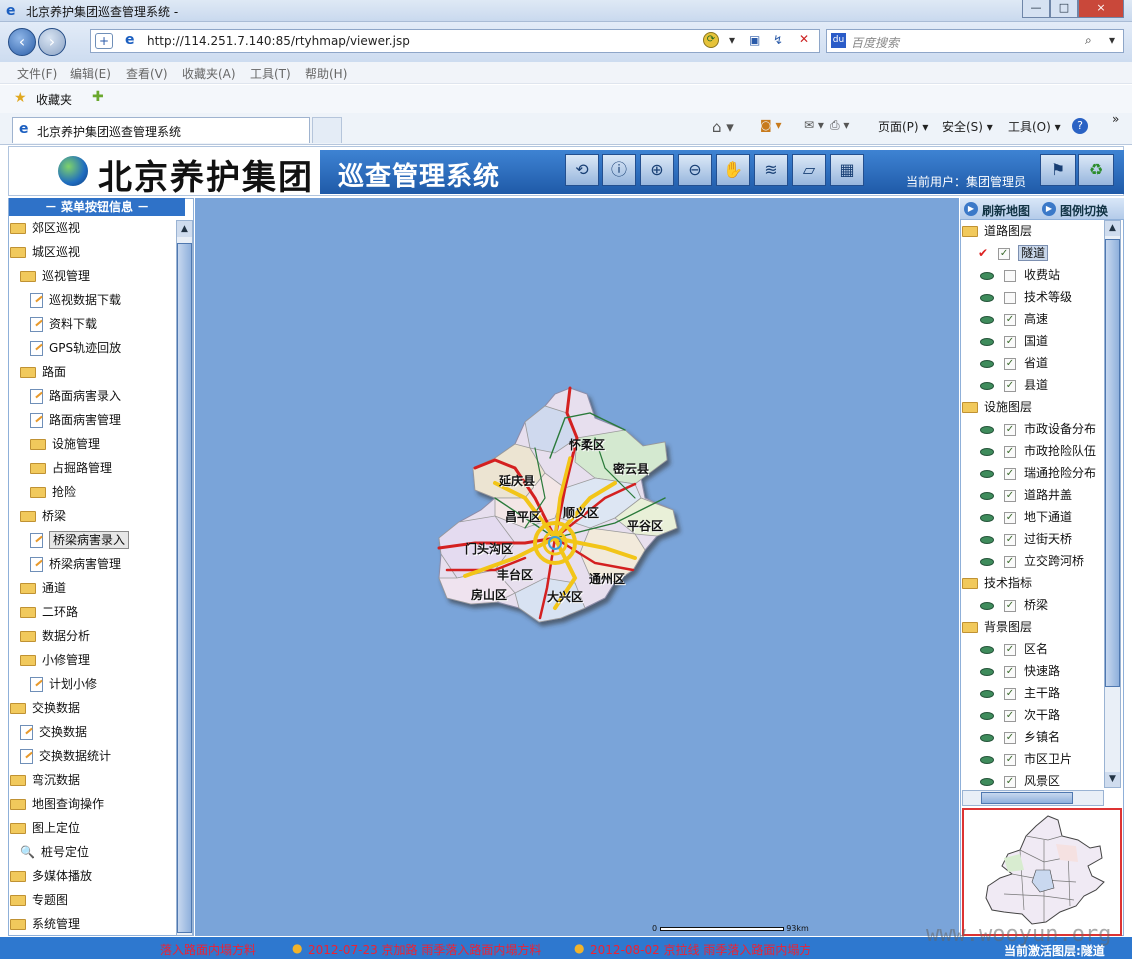  Describe the element at coordinates (45, 707) in the screenshot. I see `menu-item-20: 交换数据` at that location.